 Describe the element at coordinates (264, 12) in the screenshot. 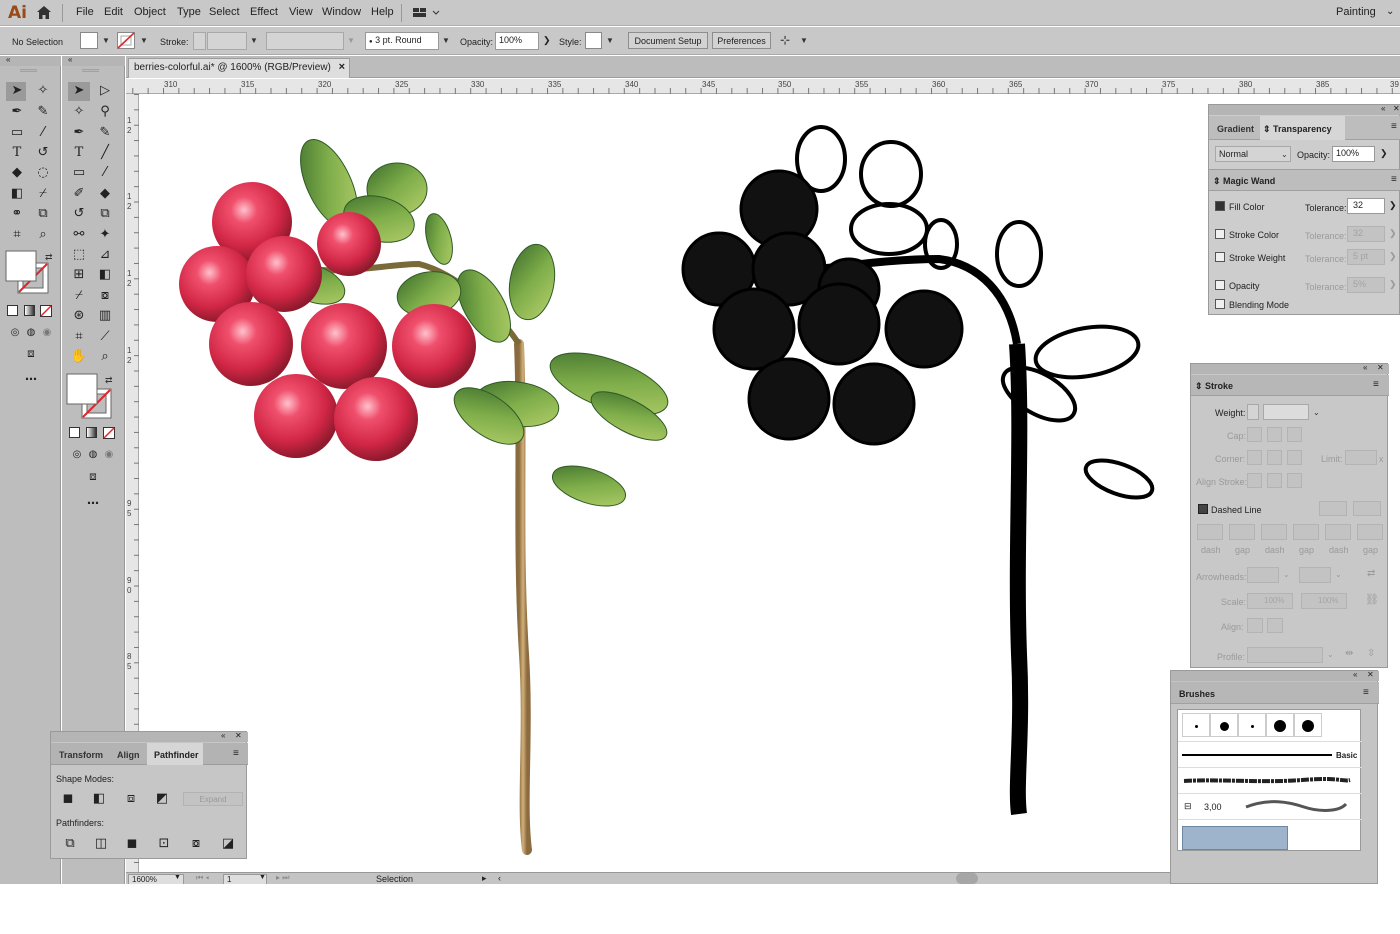

I see `menu-effect: Effect` at that location.